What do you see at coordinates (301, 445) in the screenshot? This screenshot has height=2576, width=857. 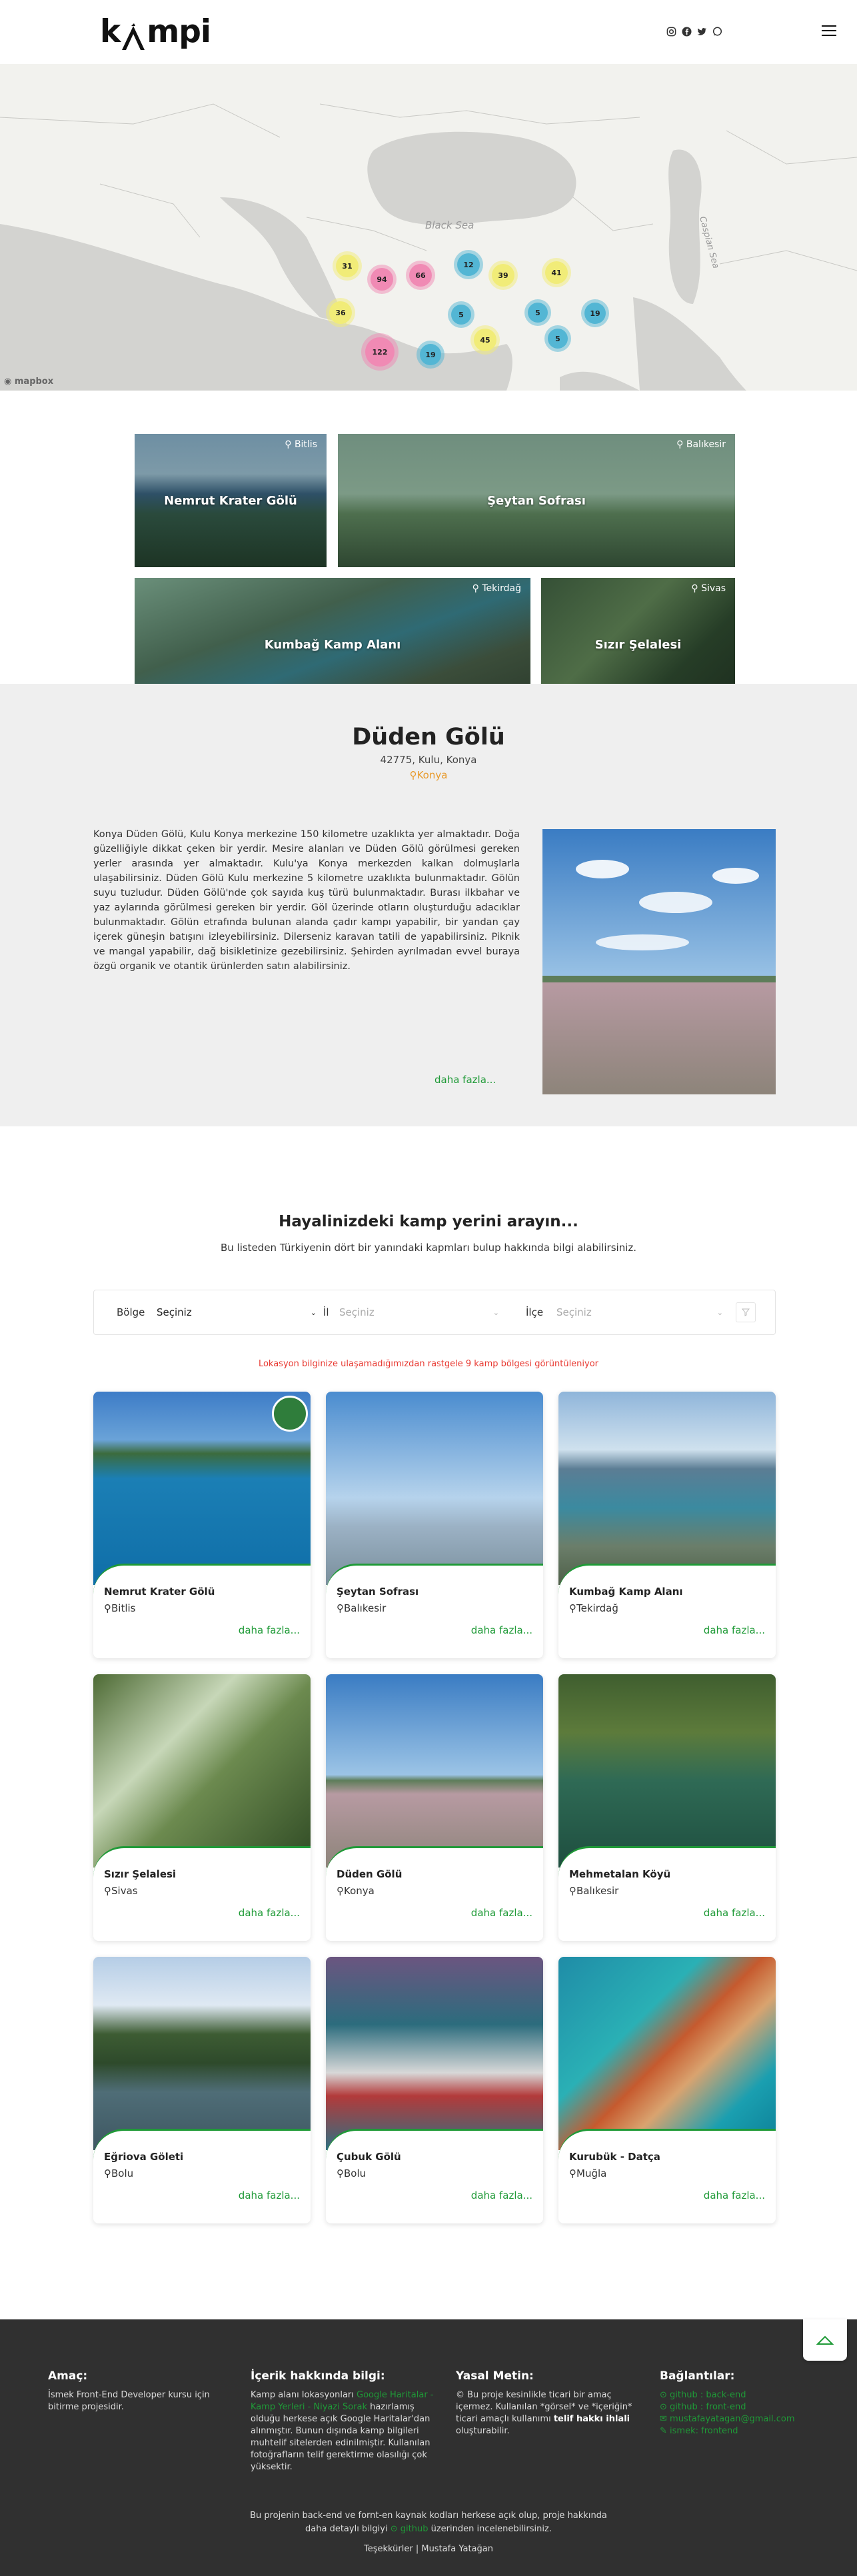 I see `location-label: ⚲ Bitlis` at bounding box center [301, 445].